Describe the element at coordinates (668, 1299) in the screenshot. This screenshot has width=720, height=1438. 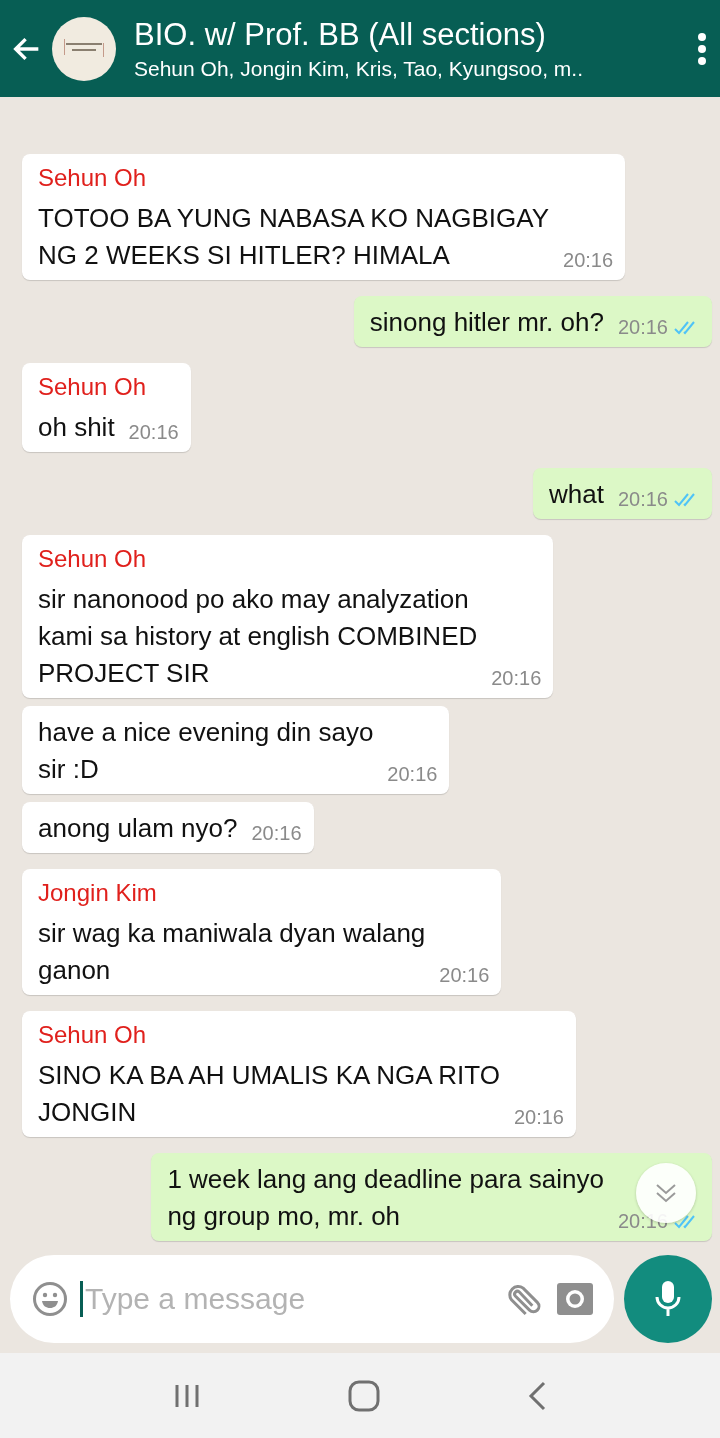
I see `microphone-icon` at that location.